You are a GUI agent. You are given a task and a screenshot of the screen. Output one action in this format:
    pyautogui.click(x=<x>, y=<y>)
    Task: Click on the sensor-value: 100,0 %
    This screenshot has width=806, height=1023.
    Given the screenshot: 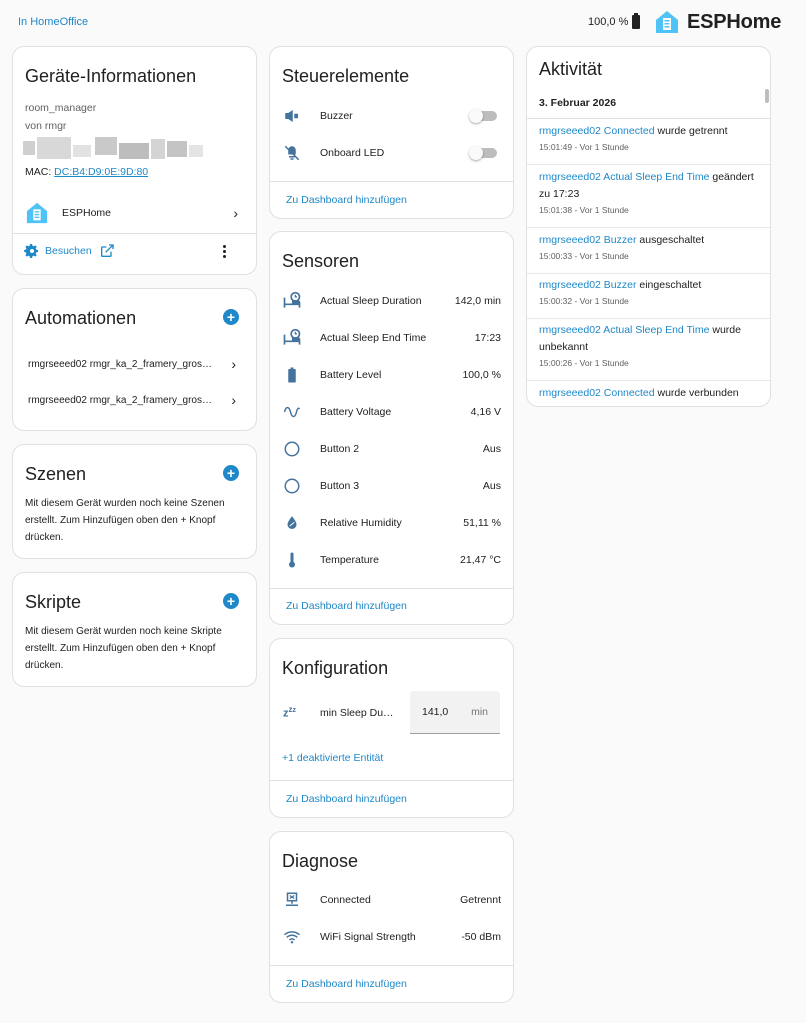 What is the action you would take?
    pyautogui.click(x=481, y=374)
    